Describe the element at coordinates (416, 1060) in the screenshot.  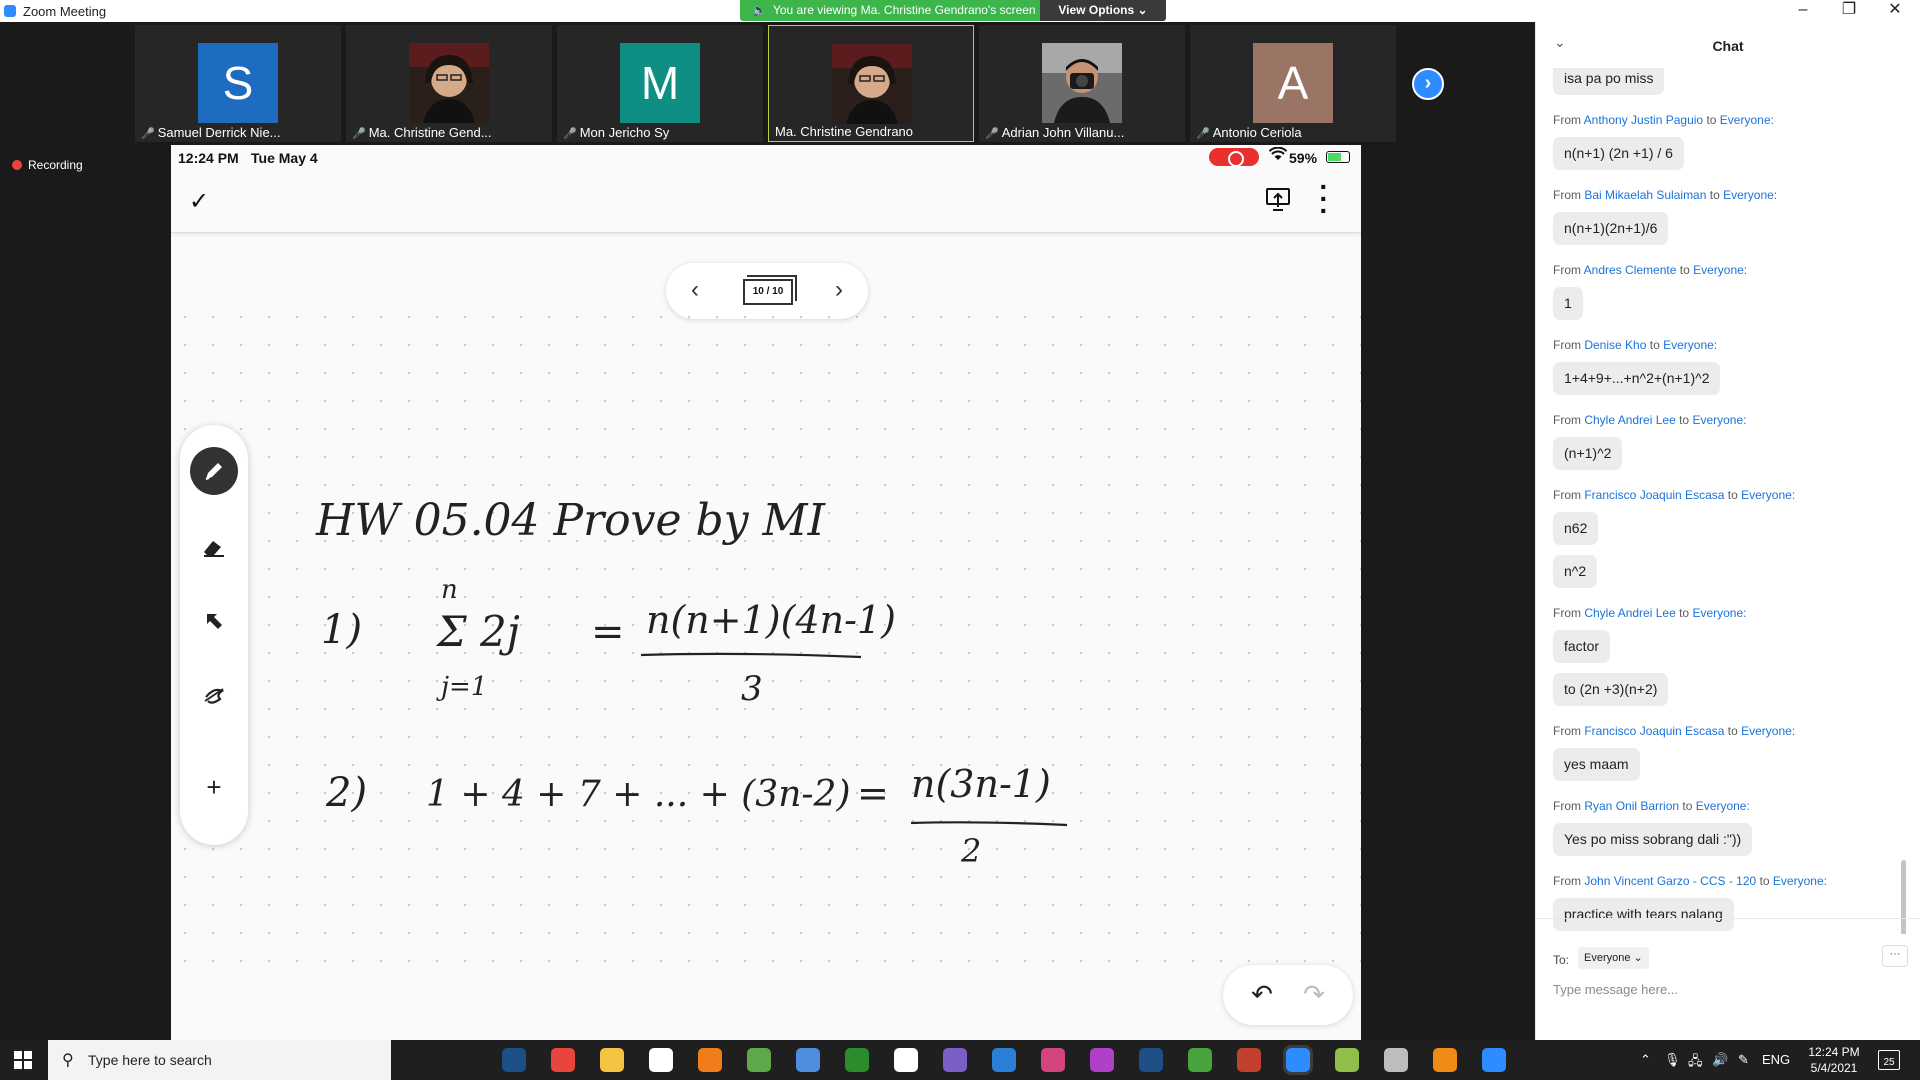
I see `cortana-icon` at that location.